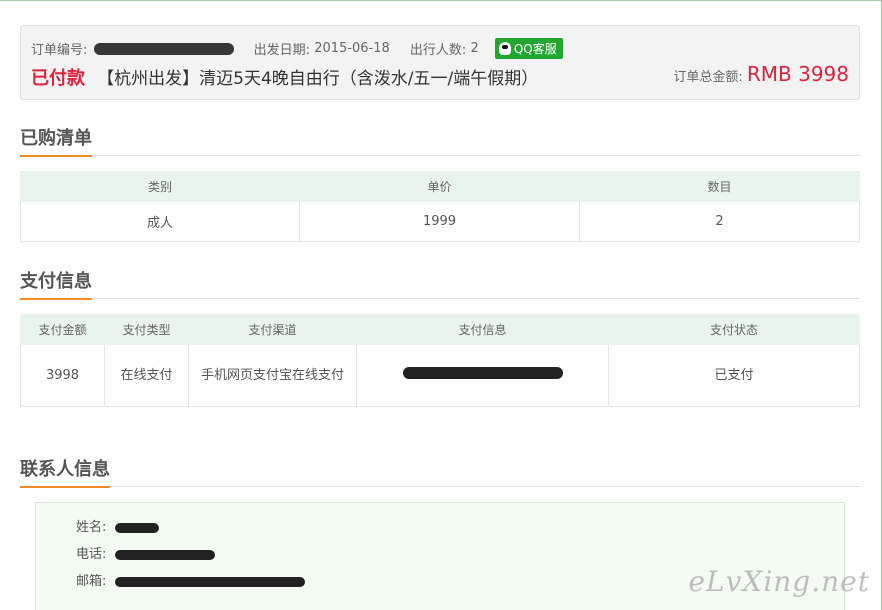 The height and width of the screenshot is (610, 882). I want to click on table-row: 3998 在线支付 手机网页支付宝在线支付 已支付, so click(440, 375).